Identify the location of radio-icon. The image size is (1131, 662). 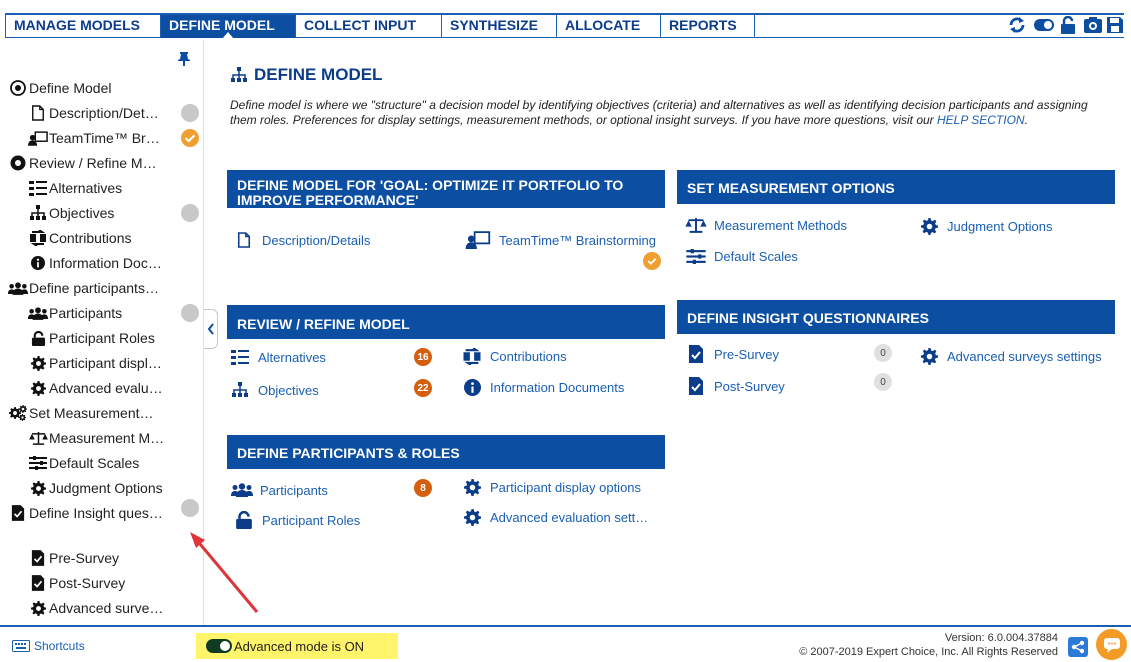
(18, 163).